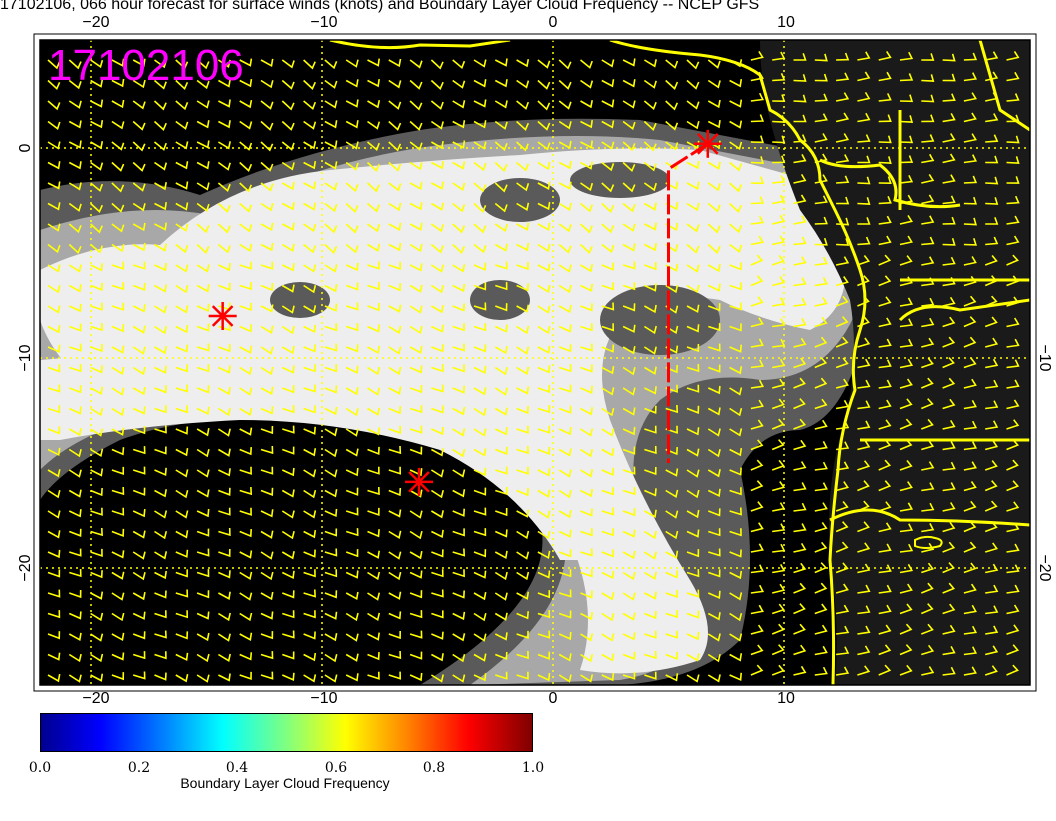 This screenshot has width=1056, height=821. Describe the element at coordinates (434, 768) in the screenshot. I see `colorbar-tick-4: 0.8` at that location.